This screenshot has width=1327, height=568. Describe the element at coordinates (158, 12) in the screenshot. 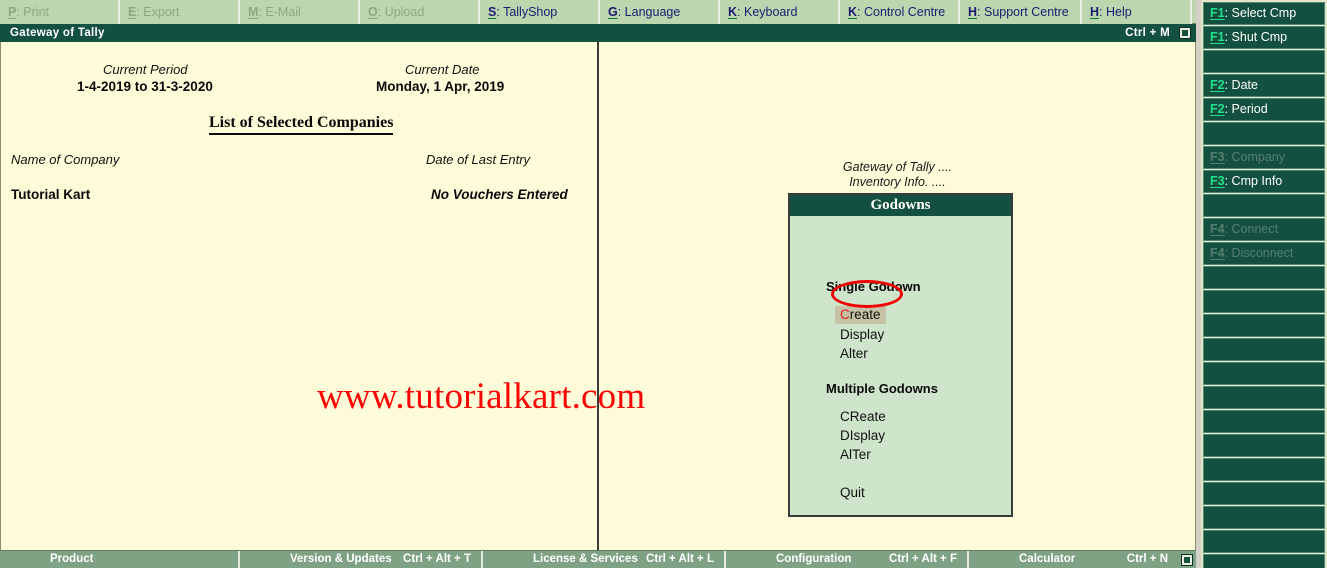

I see `top-button-label: : Export` at that location.